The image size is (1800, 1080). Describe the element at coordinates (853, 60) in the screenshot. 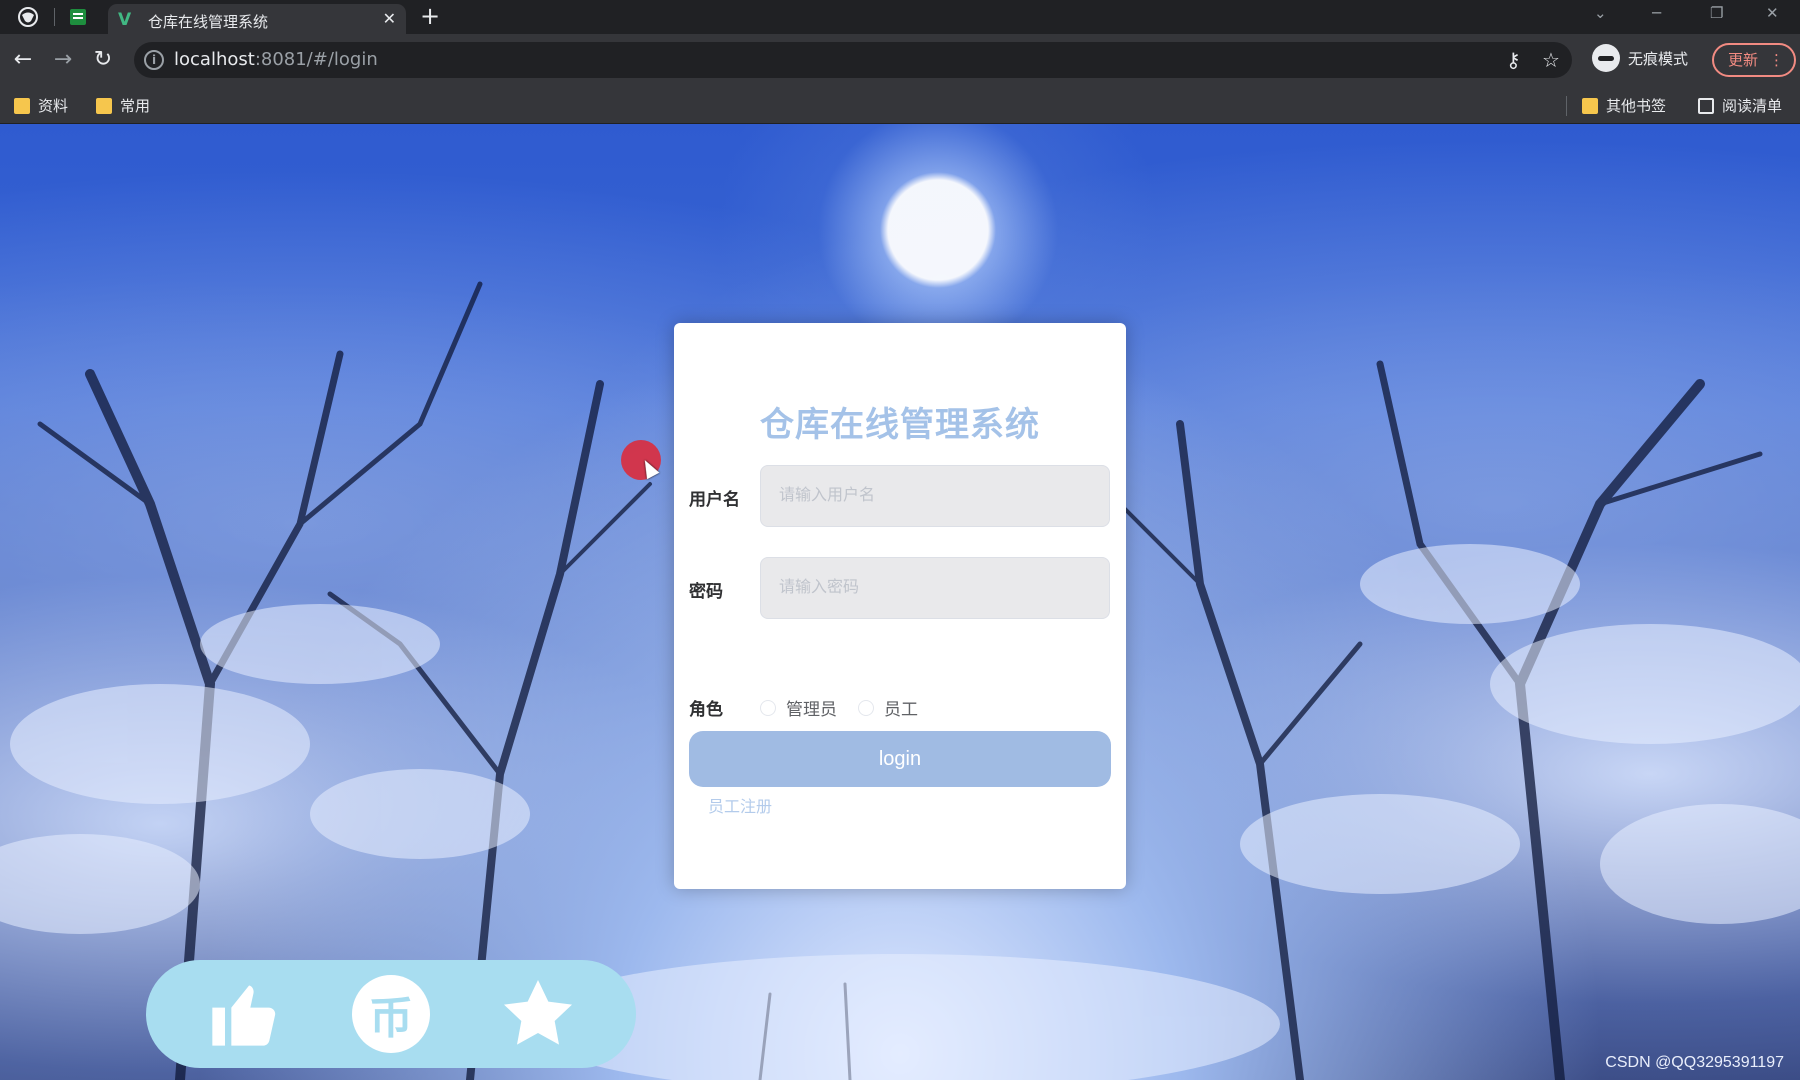

I see `address-bar: i localhost:8081/#/login ⚷ ☆` at that location.